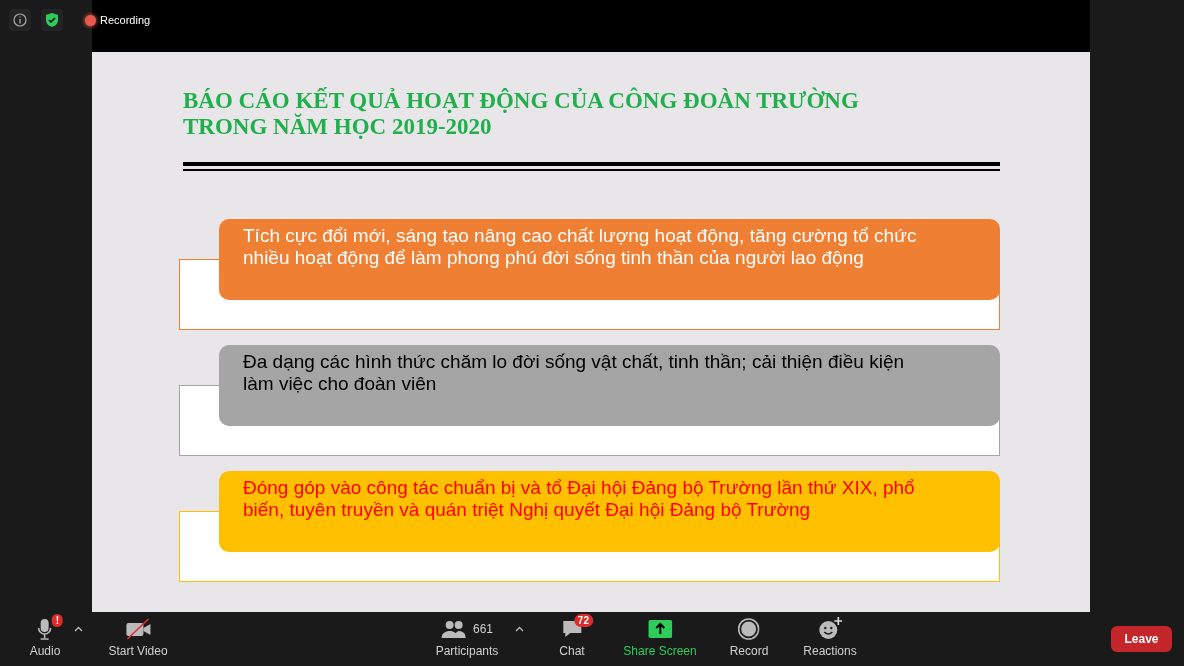 This screenshot has width=1184, height=666. What do you see at coordinates (57, 620) in the screenshot?
I see `notification-badge: !` at bounding box center [57, 620].